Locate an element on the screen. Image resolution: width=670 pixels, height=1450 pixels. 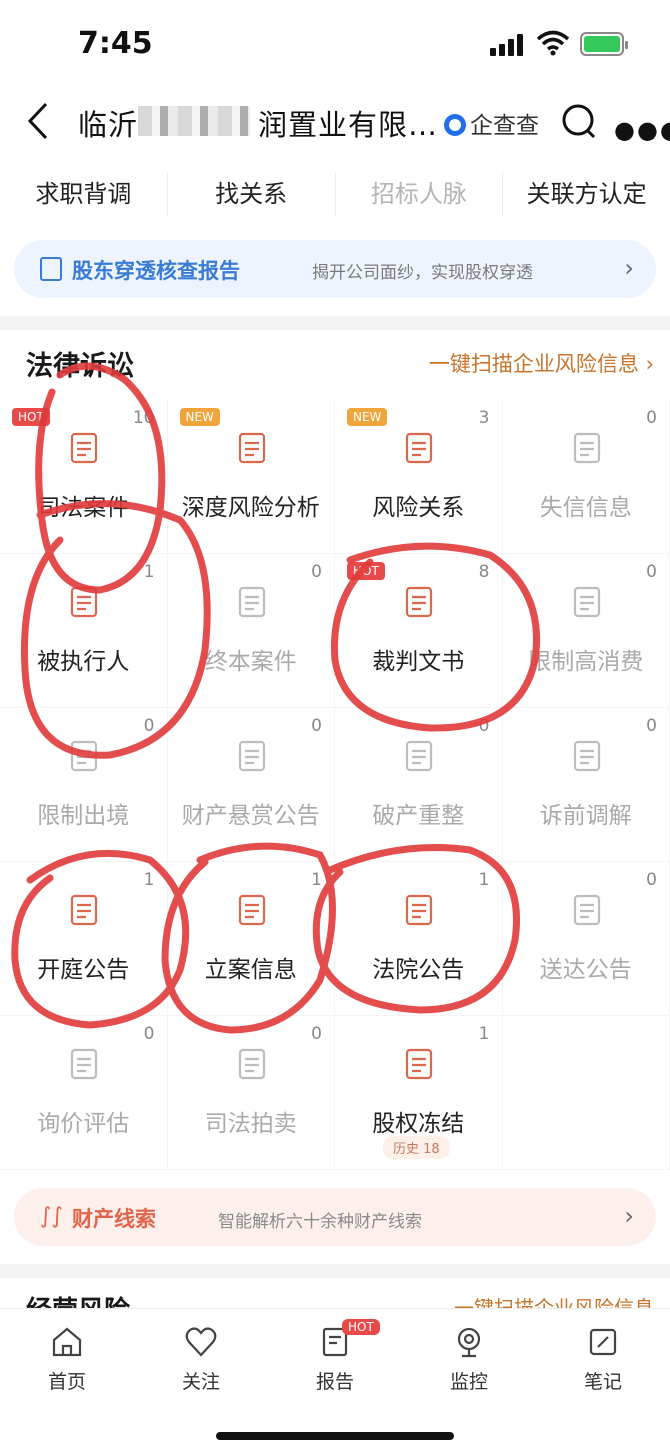
building-doc-icon is located at coordinates (419, 756).